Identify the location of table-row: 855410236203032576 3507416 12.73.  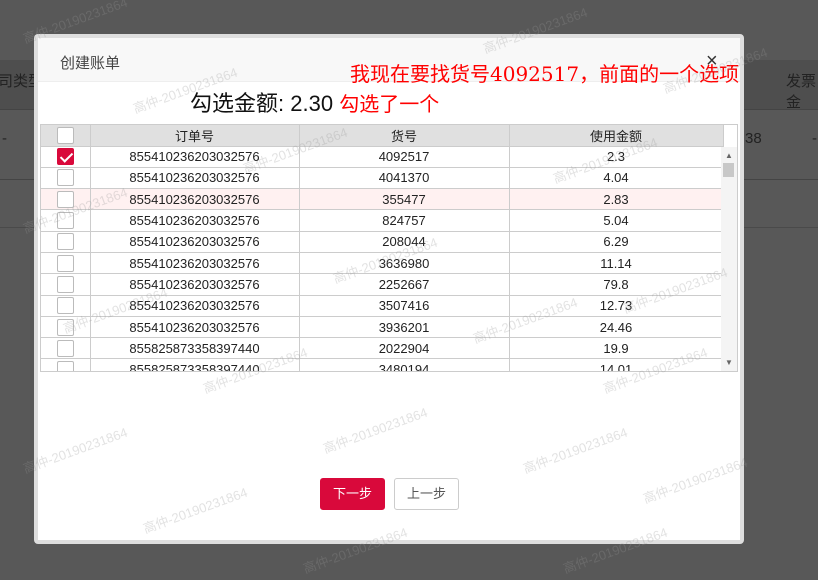
(382, 306).